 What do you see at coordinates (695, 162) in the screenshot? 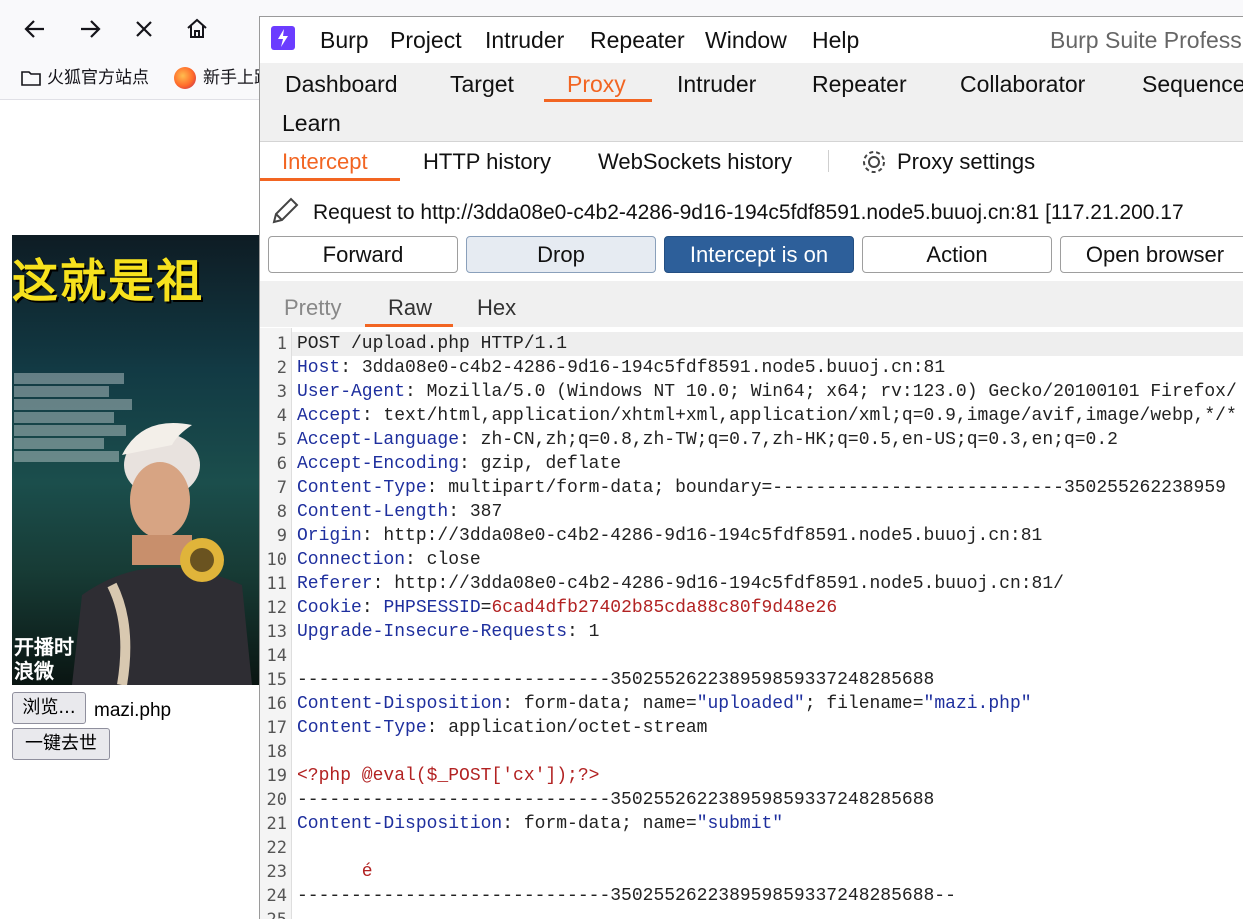
I see `subtab-websockets-history: WebSockets history` at bounding box center [695, 162].